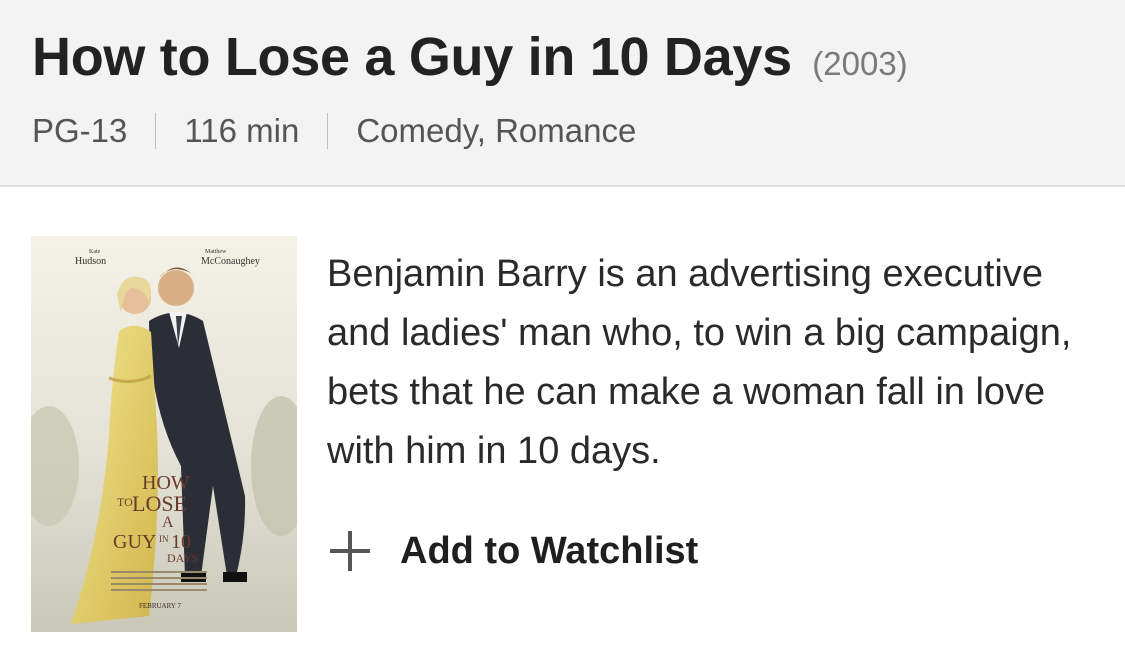 Image resolution: width=1125 pixels, height=659 pixels. Describe the element at coordinates (134, 542) in the screenshot. I see `poster-logo-guy: GUY` at that location.